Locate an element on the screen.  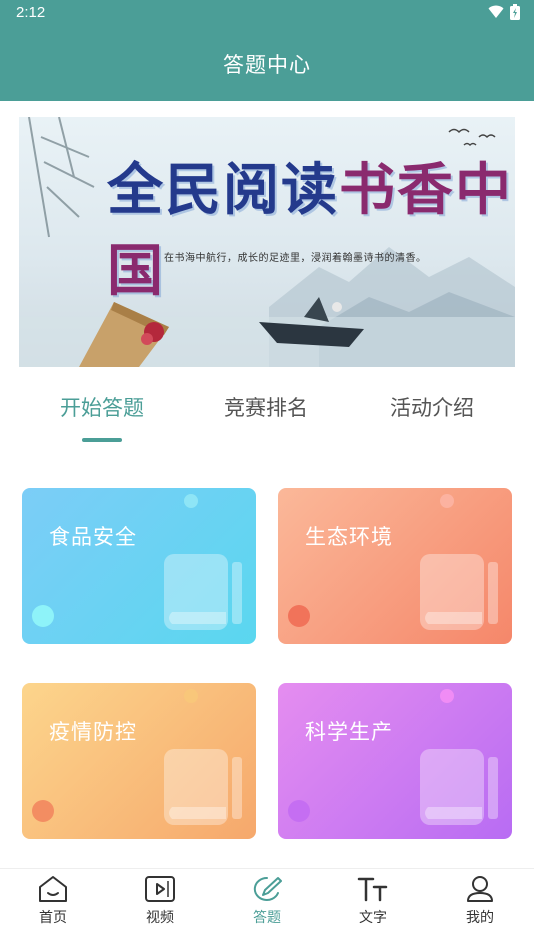
text-icon is located at coordinates (372, 889).